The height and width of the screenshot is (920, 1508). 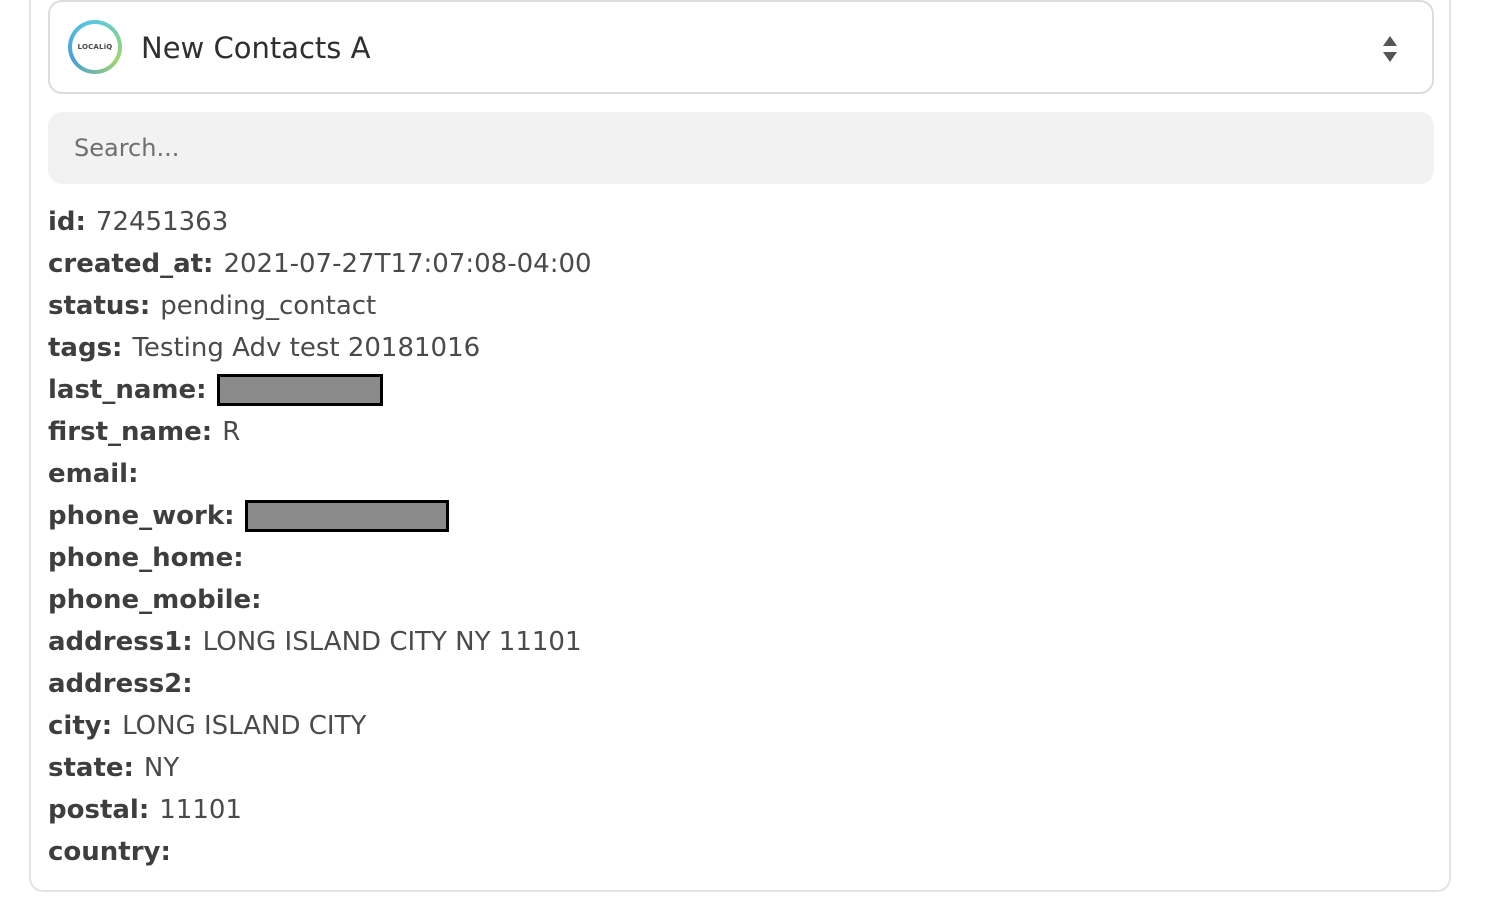 I want to click on record-selector-dropdown: LOCALiQ New Contacts A, so click(x=741, y=47).